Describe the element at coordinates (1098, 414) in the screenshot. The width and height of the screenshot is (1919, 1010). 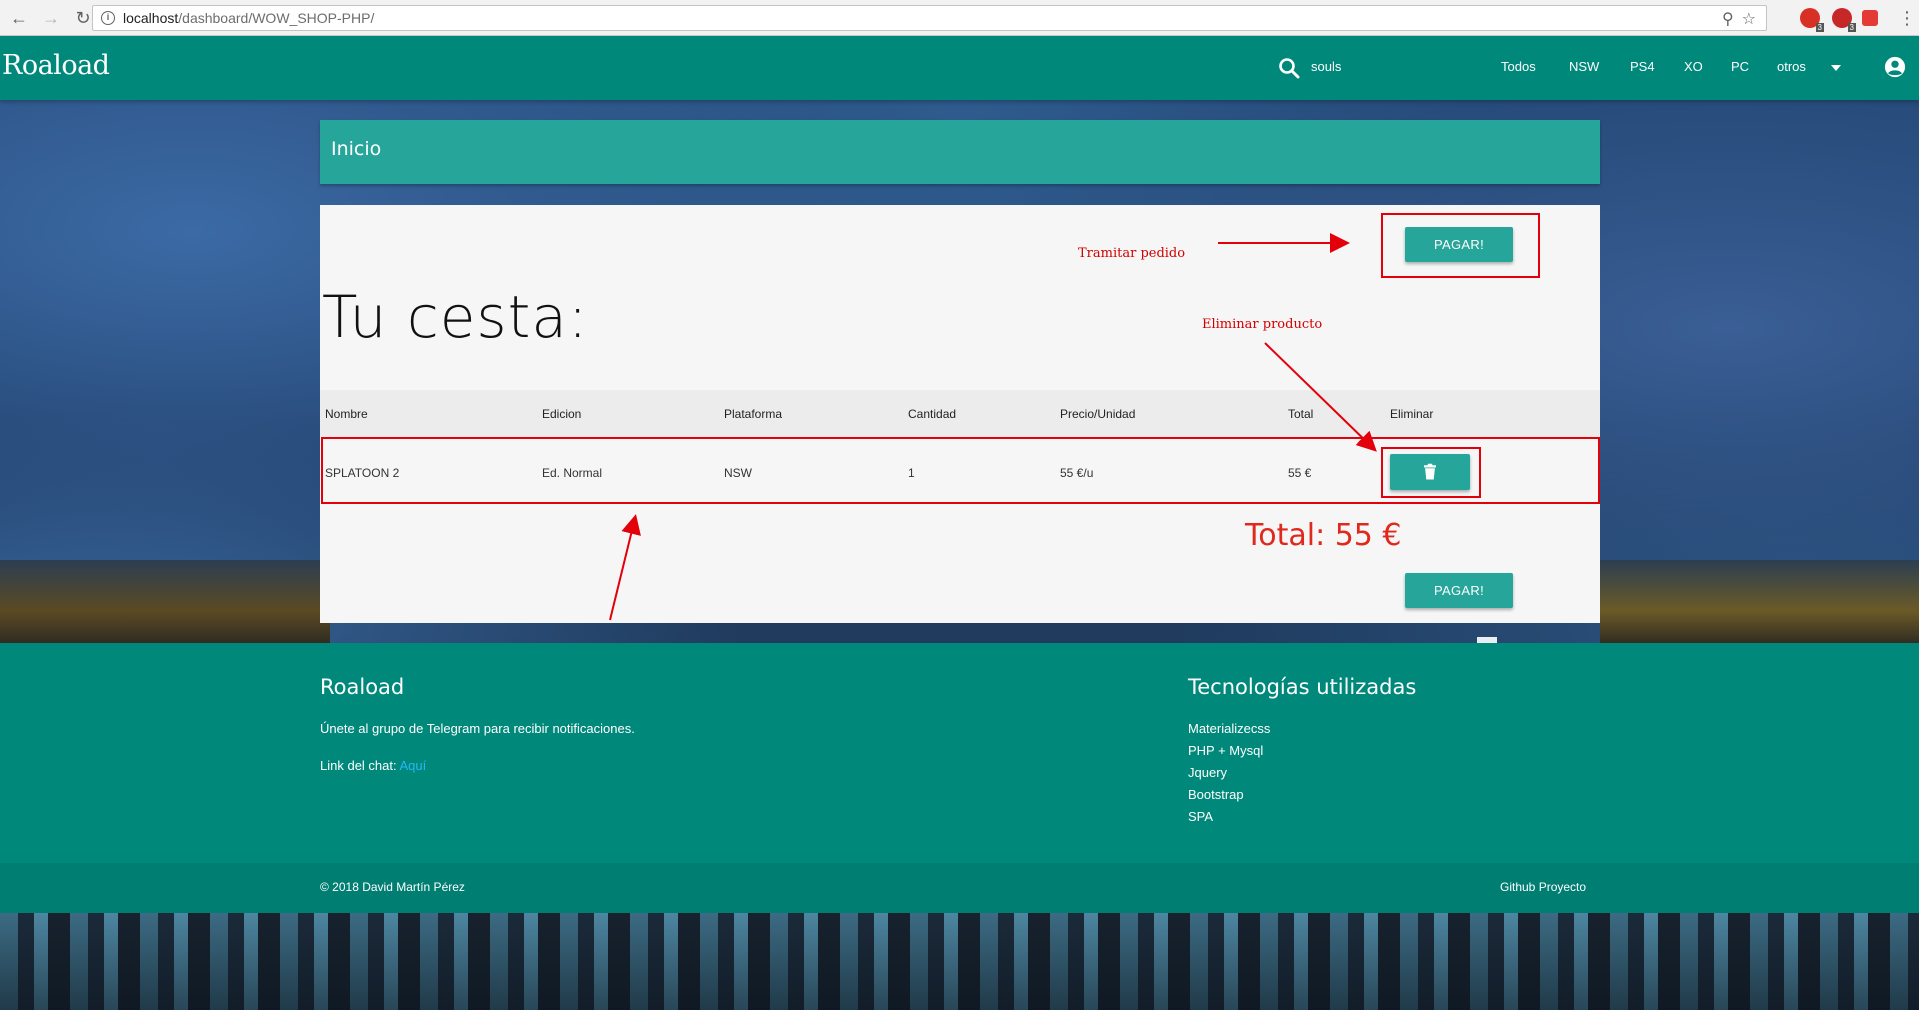
I see `column-header-precio: Precio/Unidad` at that location.